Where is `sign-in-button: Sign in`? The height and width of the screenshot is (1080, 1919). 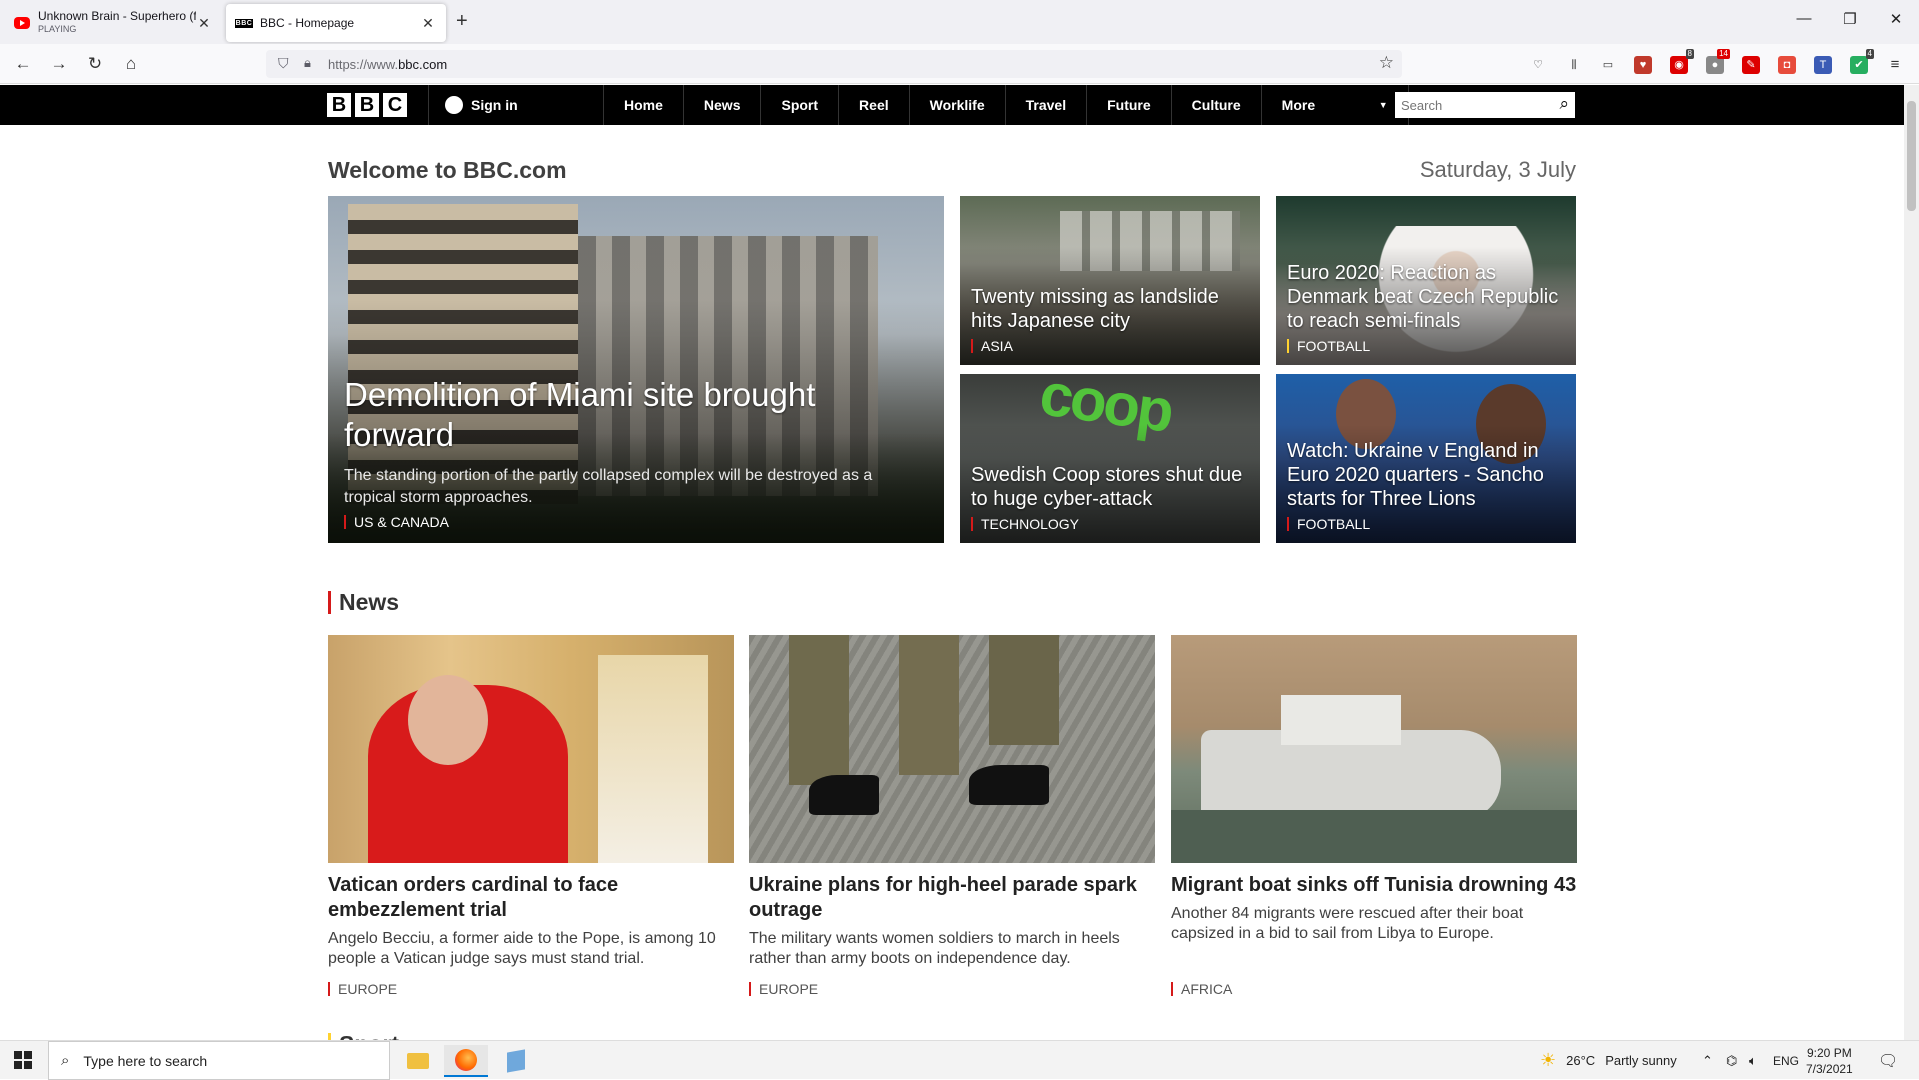
sign-in-button: Sign in is located at coordinates (473, 105).